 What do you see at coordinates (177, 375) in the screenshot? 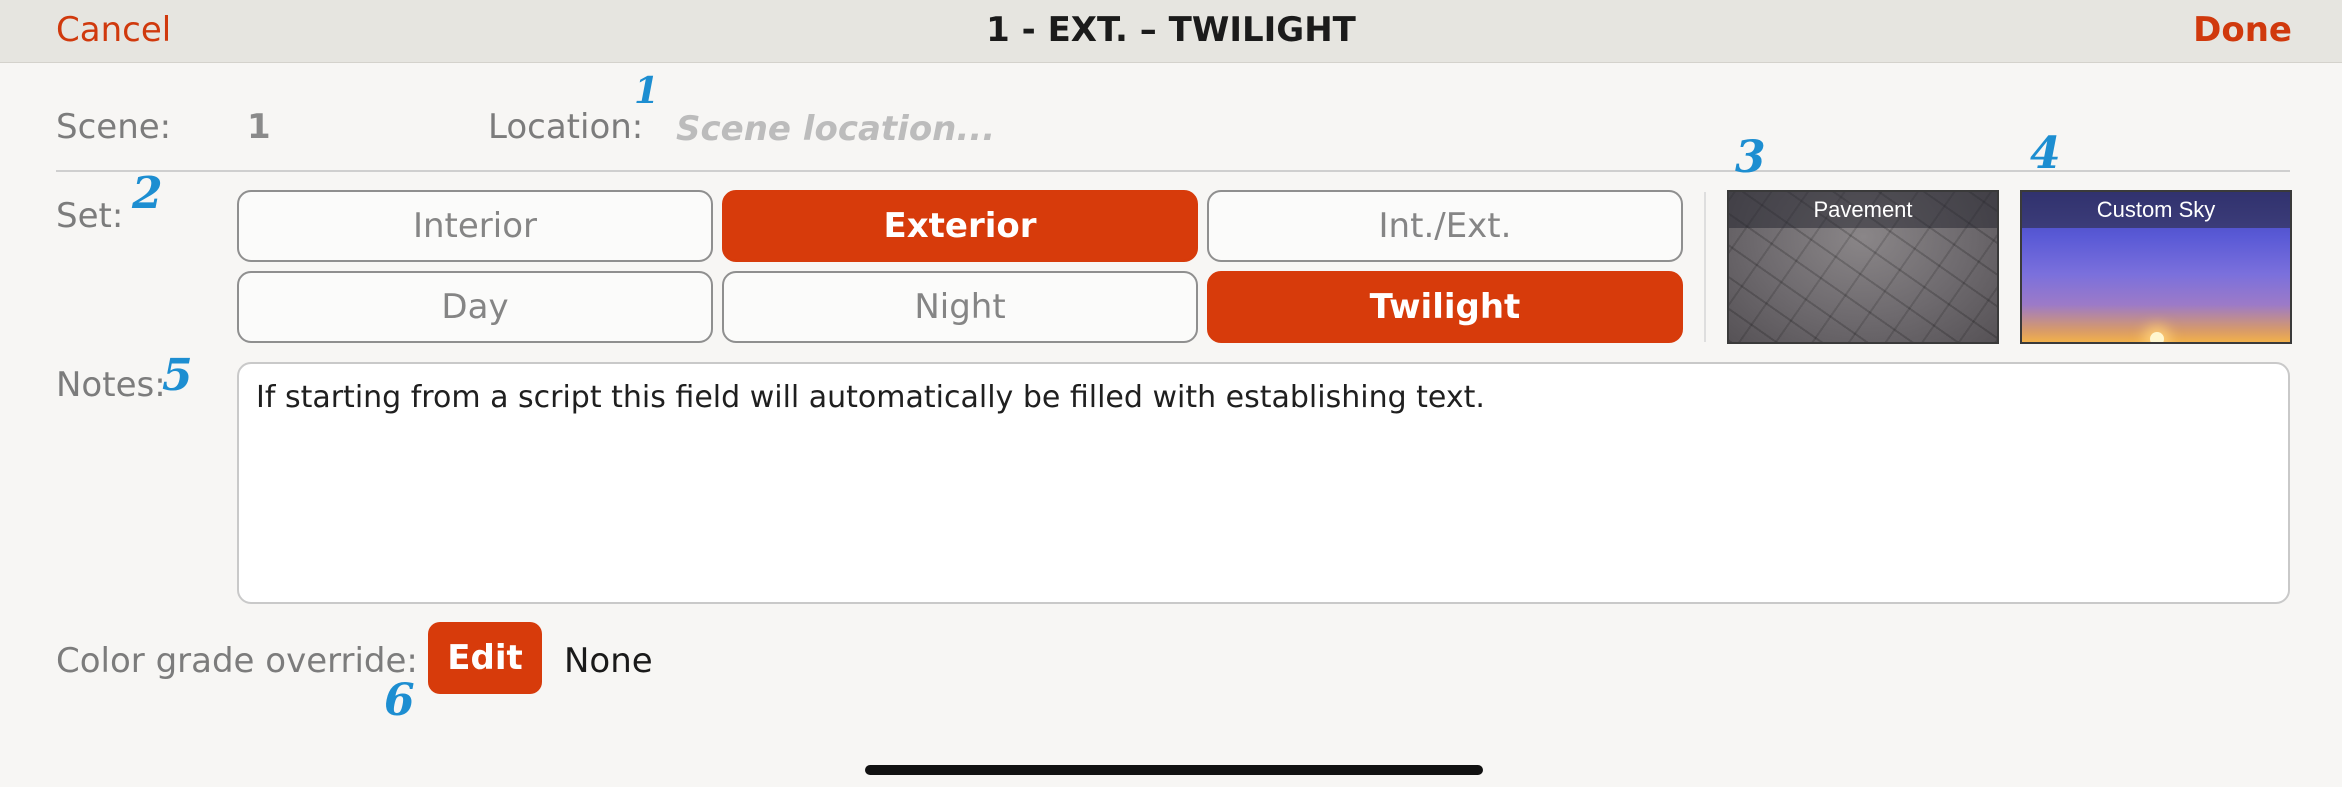
I see `annotation-5: 5` at bounding box center [177, 375].